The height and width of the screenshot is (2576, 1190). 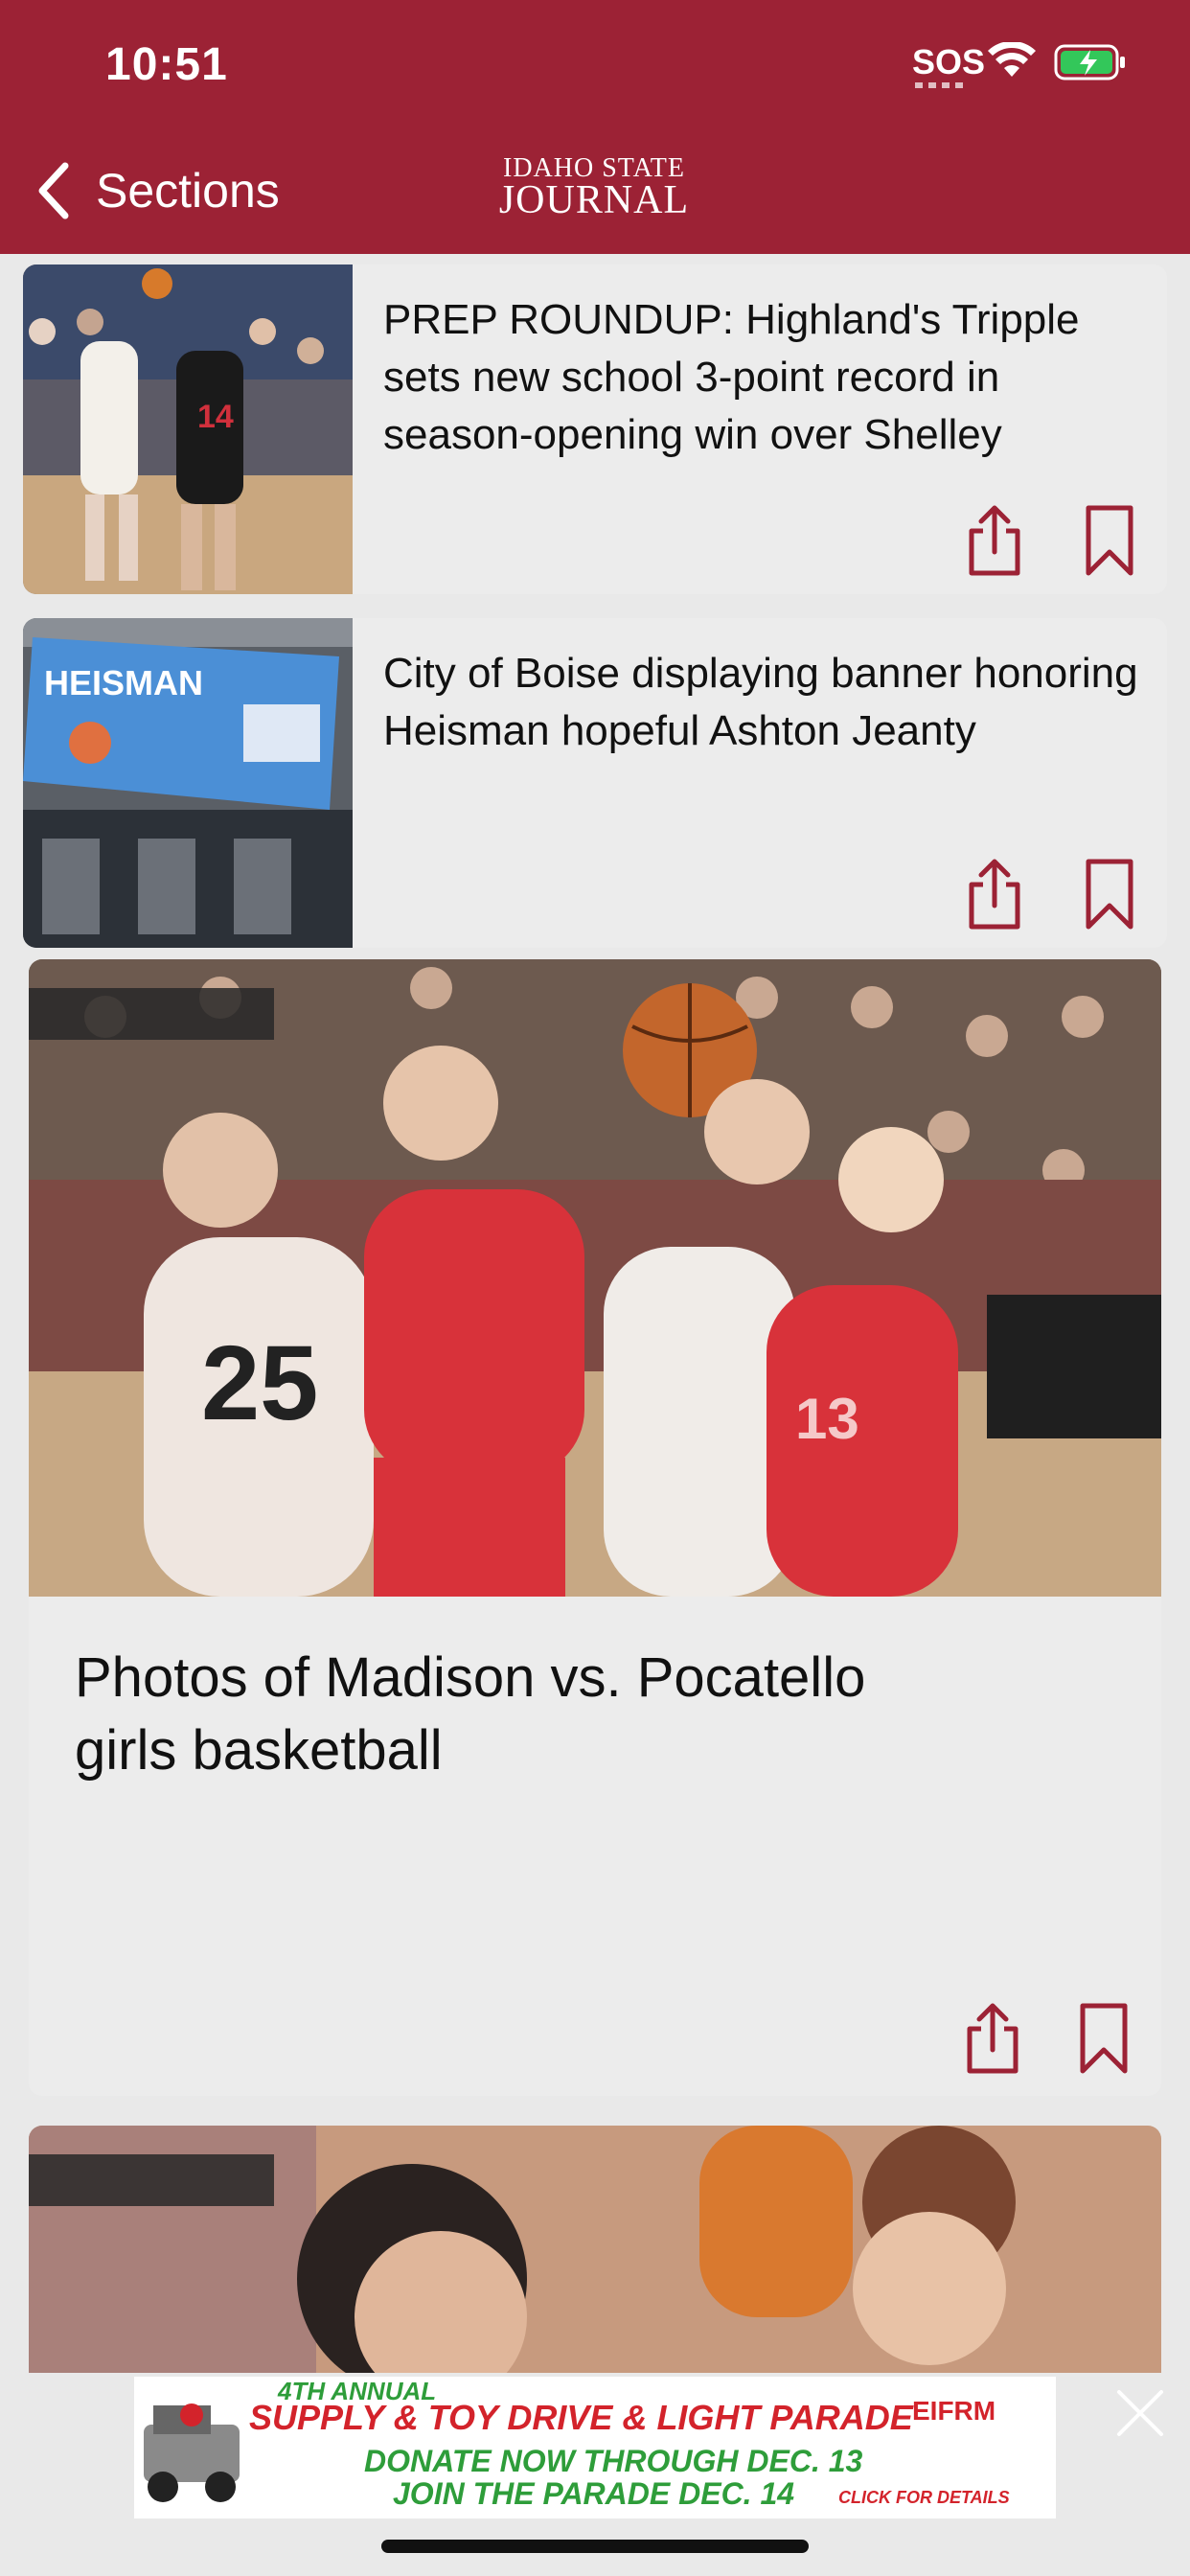 What do you see at coordinates (594, 2493) in the screenshot?
I see `ad-parade-text: JOIN THE PARADE DEC. 14` at bounding box center [594, 2493].